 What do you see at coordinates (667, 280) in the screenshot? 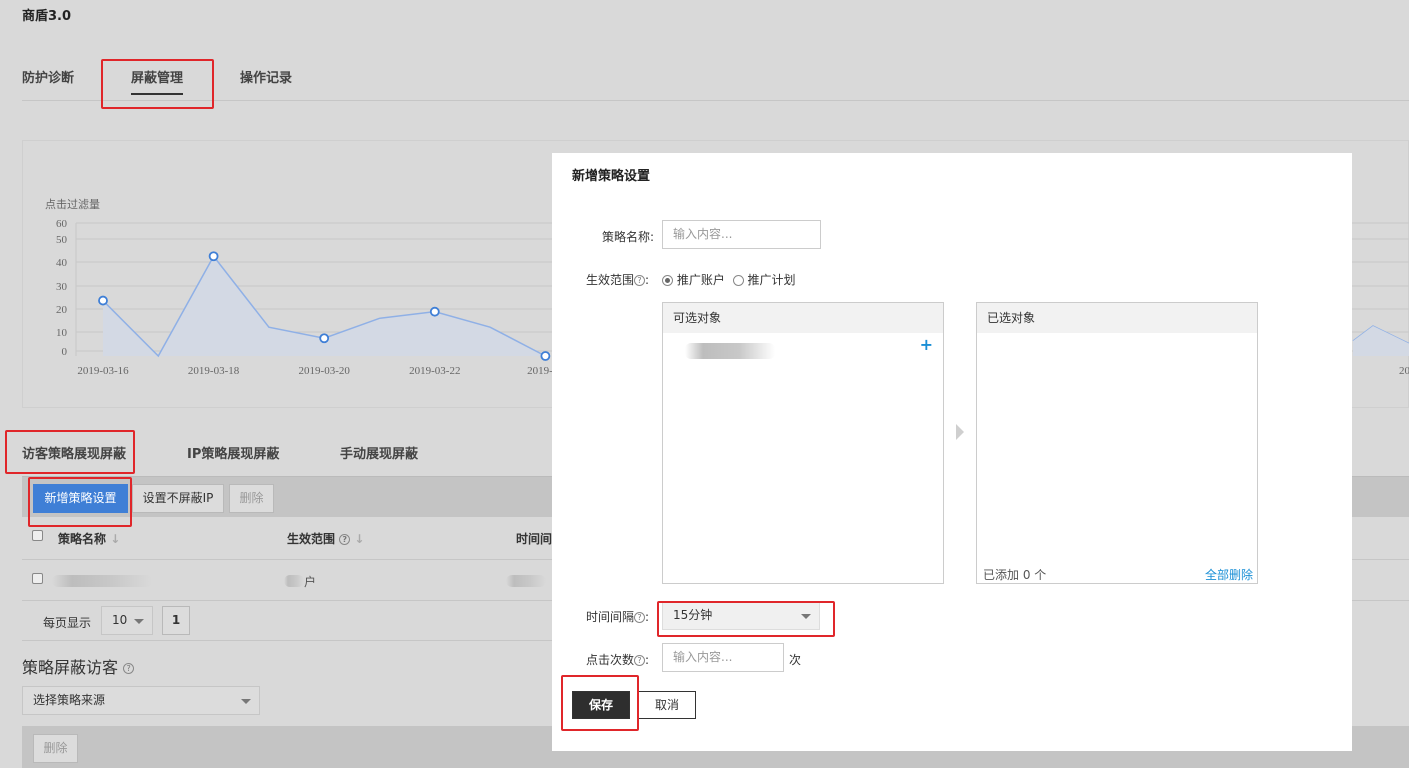
I see `radio-account` at bounding box center [667, 280].